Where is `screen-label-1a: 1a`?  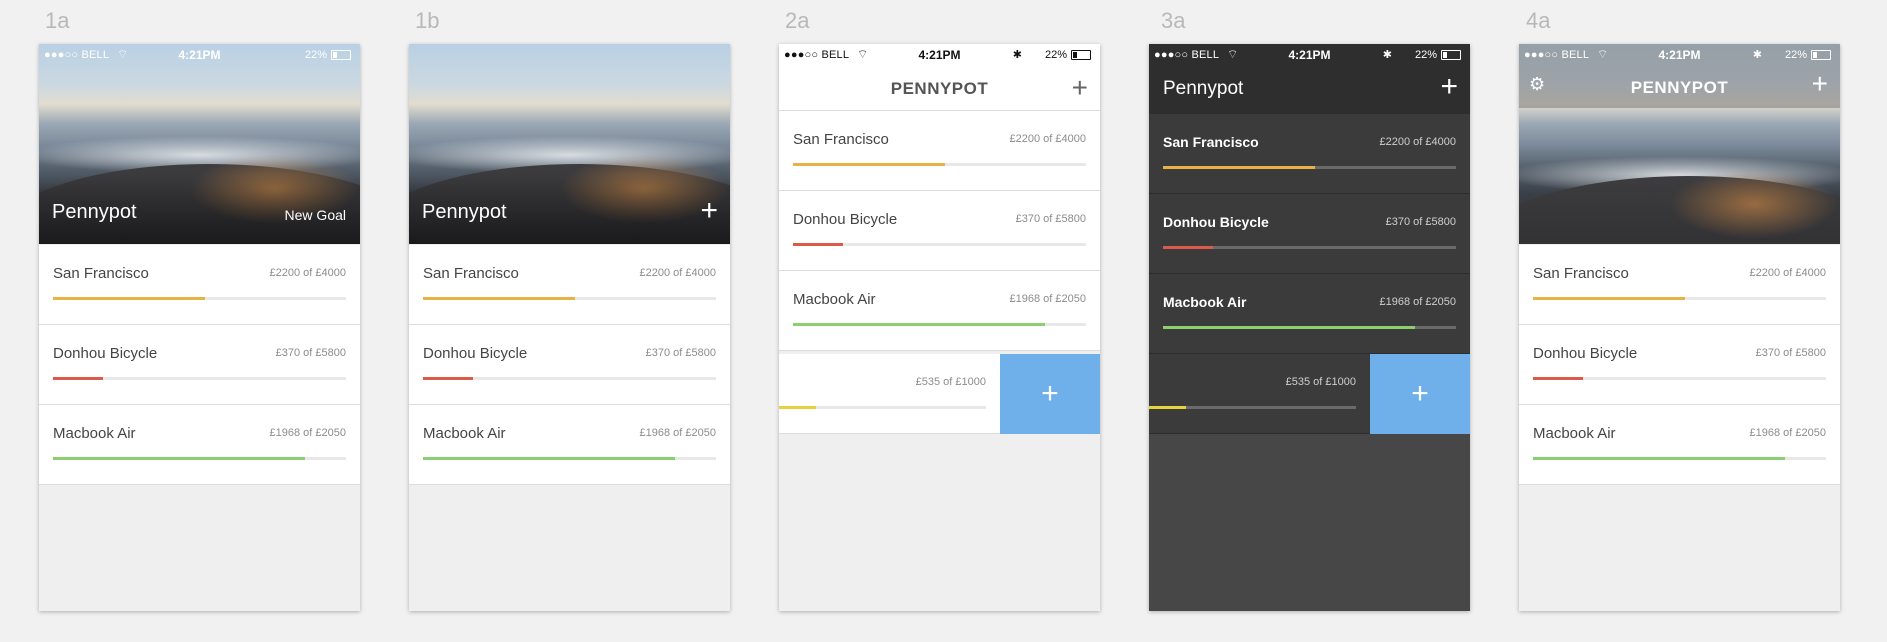
screen-label-1a: 1a is located at coordinates (57, 20).